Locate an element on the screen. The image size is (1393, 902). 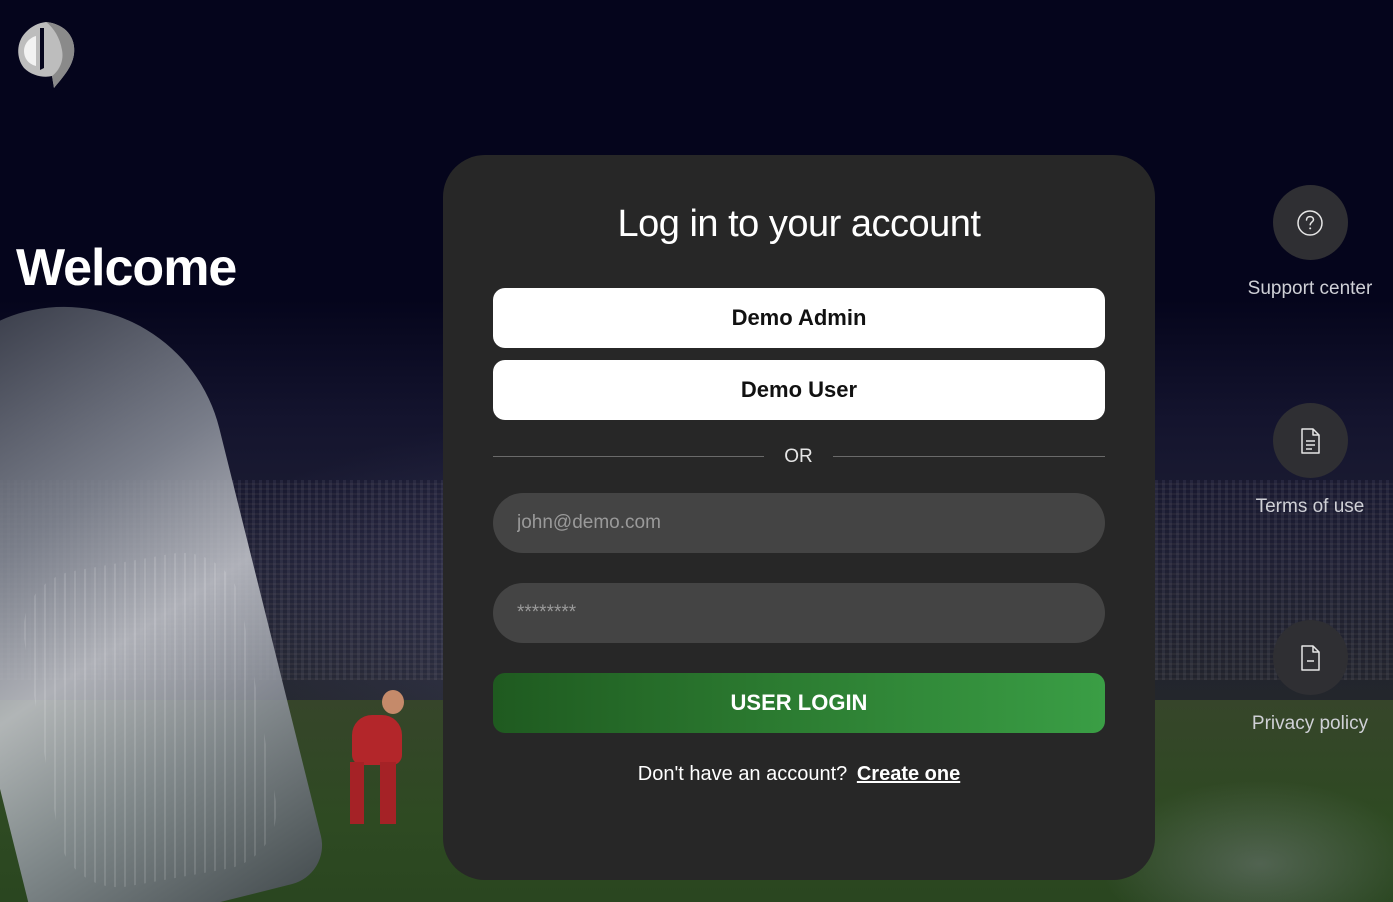
brand-logo-icon is located at coordinates (46, 55).